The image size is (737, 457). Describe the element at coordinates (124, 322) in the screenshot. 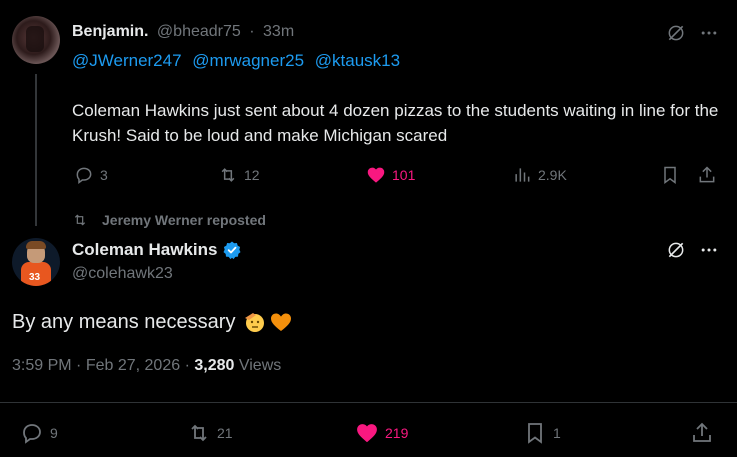

I see `tweet-text: By any means necessary` at that location.